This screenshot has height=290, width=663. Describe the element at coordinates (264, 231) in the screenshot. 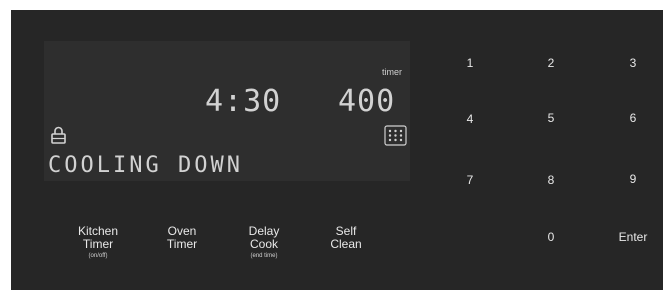

I see `delay-cook-label-line1: Delay` at that location.